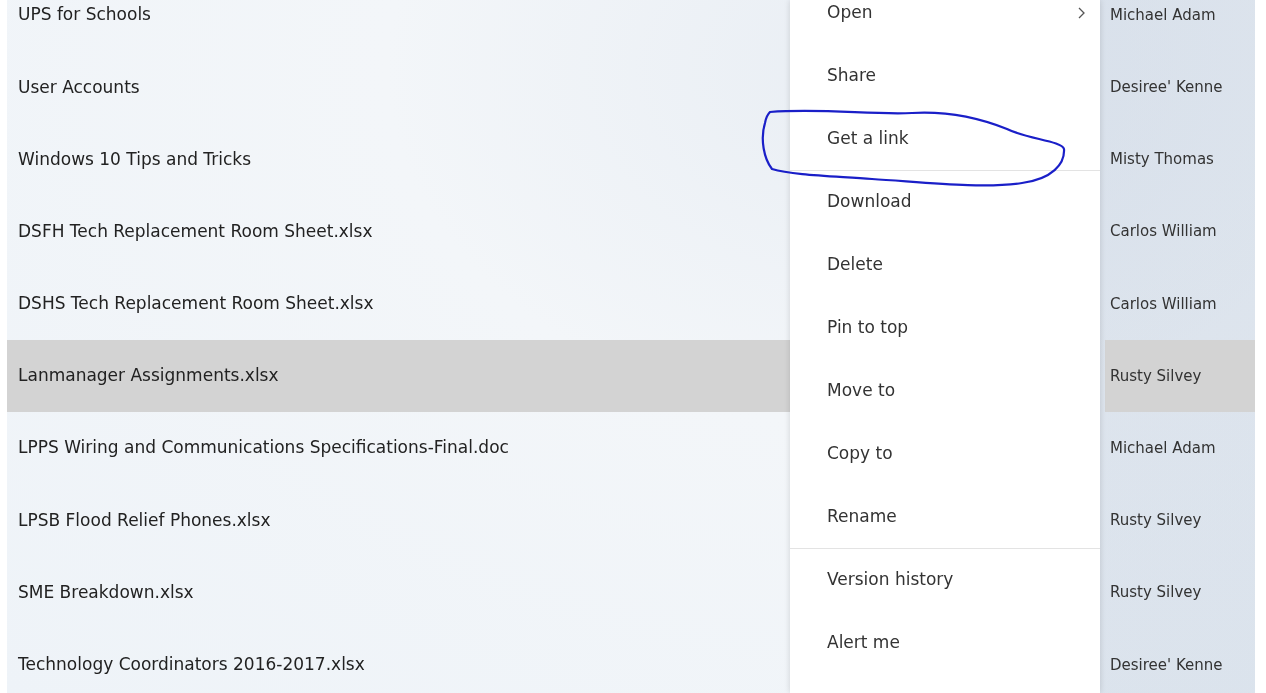 This screenshot has width=1266, height=693. What do you see at coordinates (945, 138) in the screenshot?
I see `menu-item: Get a link` at bounding box center [945, 138].